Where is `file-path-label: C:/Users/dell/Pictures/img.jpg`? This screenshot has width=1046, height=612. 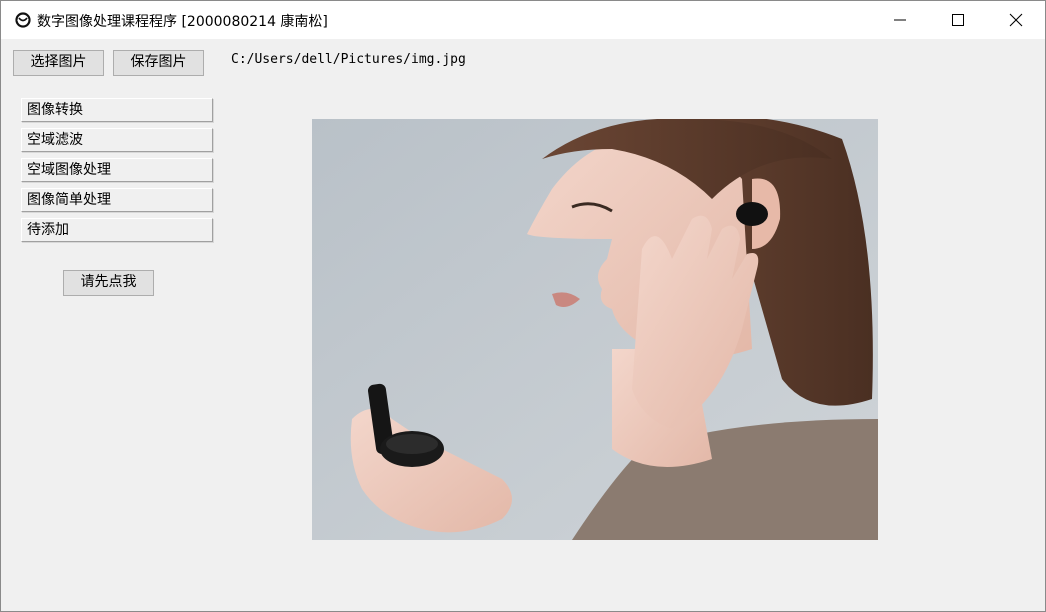 file-path-label: C:/Users/dell/Pictures/img.jpg is located at coordinates (348, 59).